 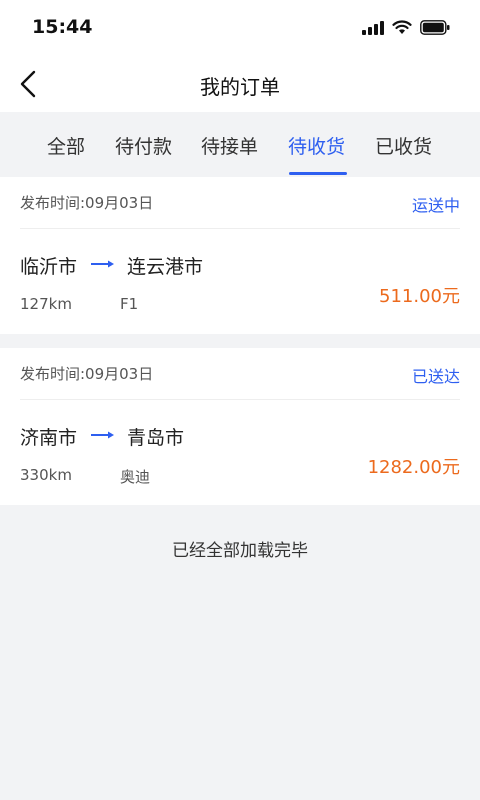 I want to click on status-icons, so click(x=406, y=27).